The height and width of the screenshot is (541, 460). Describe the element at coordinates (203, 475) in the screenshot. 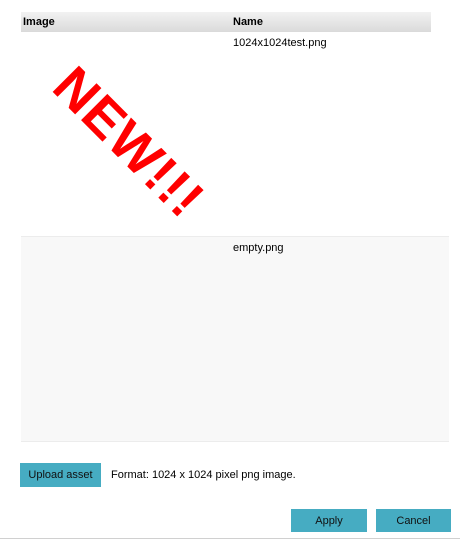

I see `format-note: Format: 1024 x 1024 pixel png image.` at that location.